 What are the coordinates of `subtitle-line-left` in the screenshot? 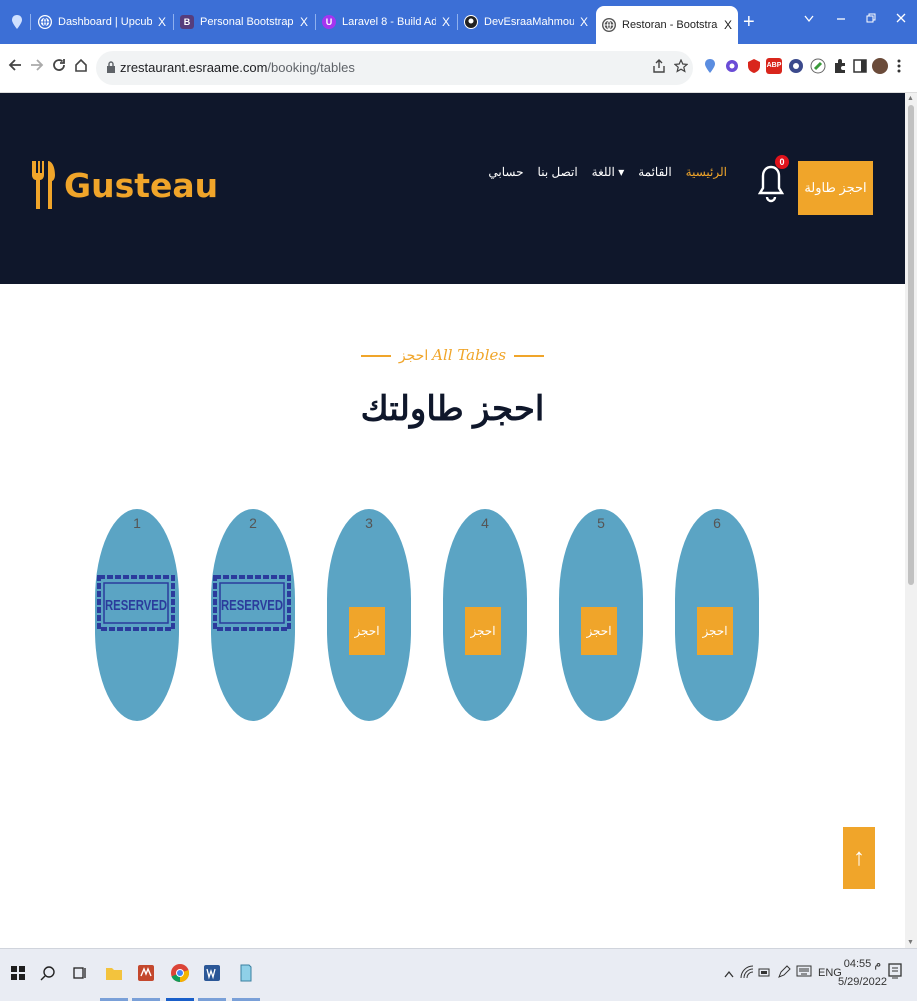 It's located at (375, 356).